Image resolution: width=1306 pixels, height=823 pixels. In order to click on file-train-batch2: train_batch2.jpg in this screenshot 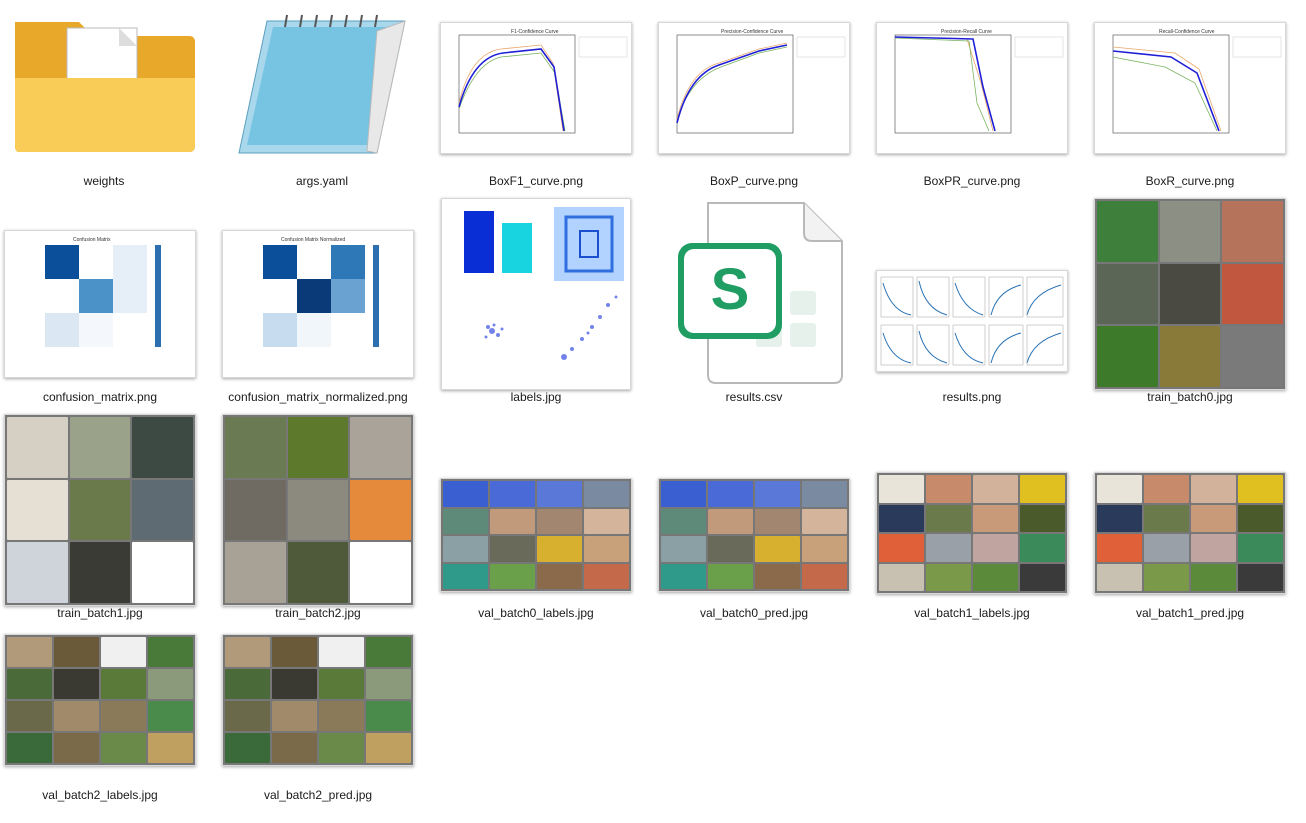, I will do `click(318, 523)`.